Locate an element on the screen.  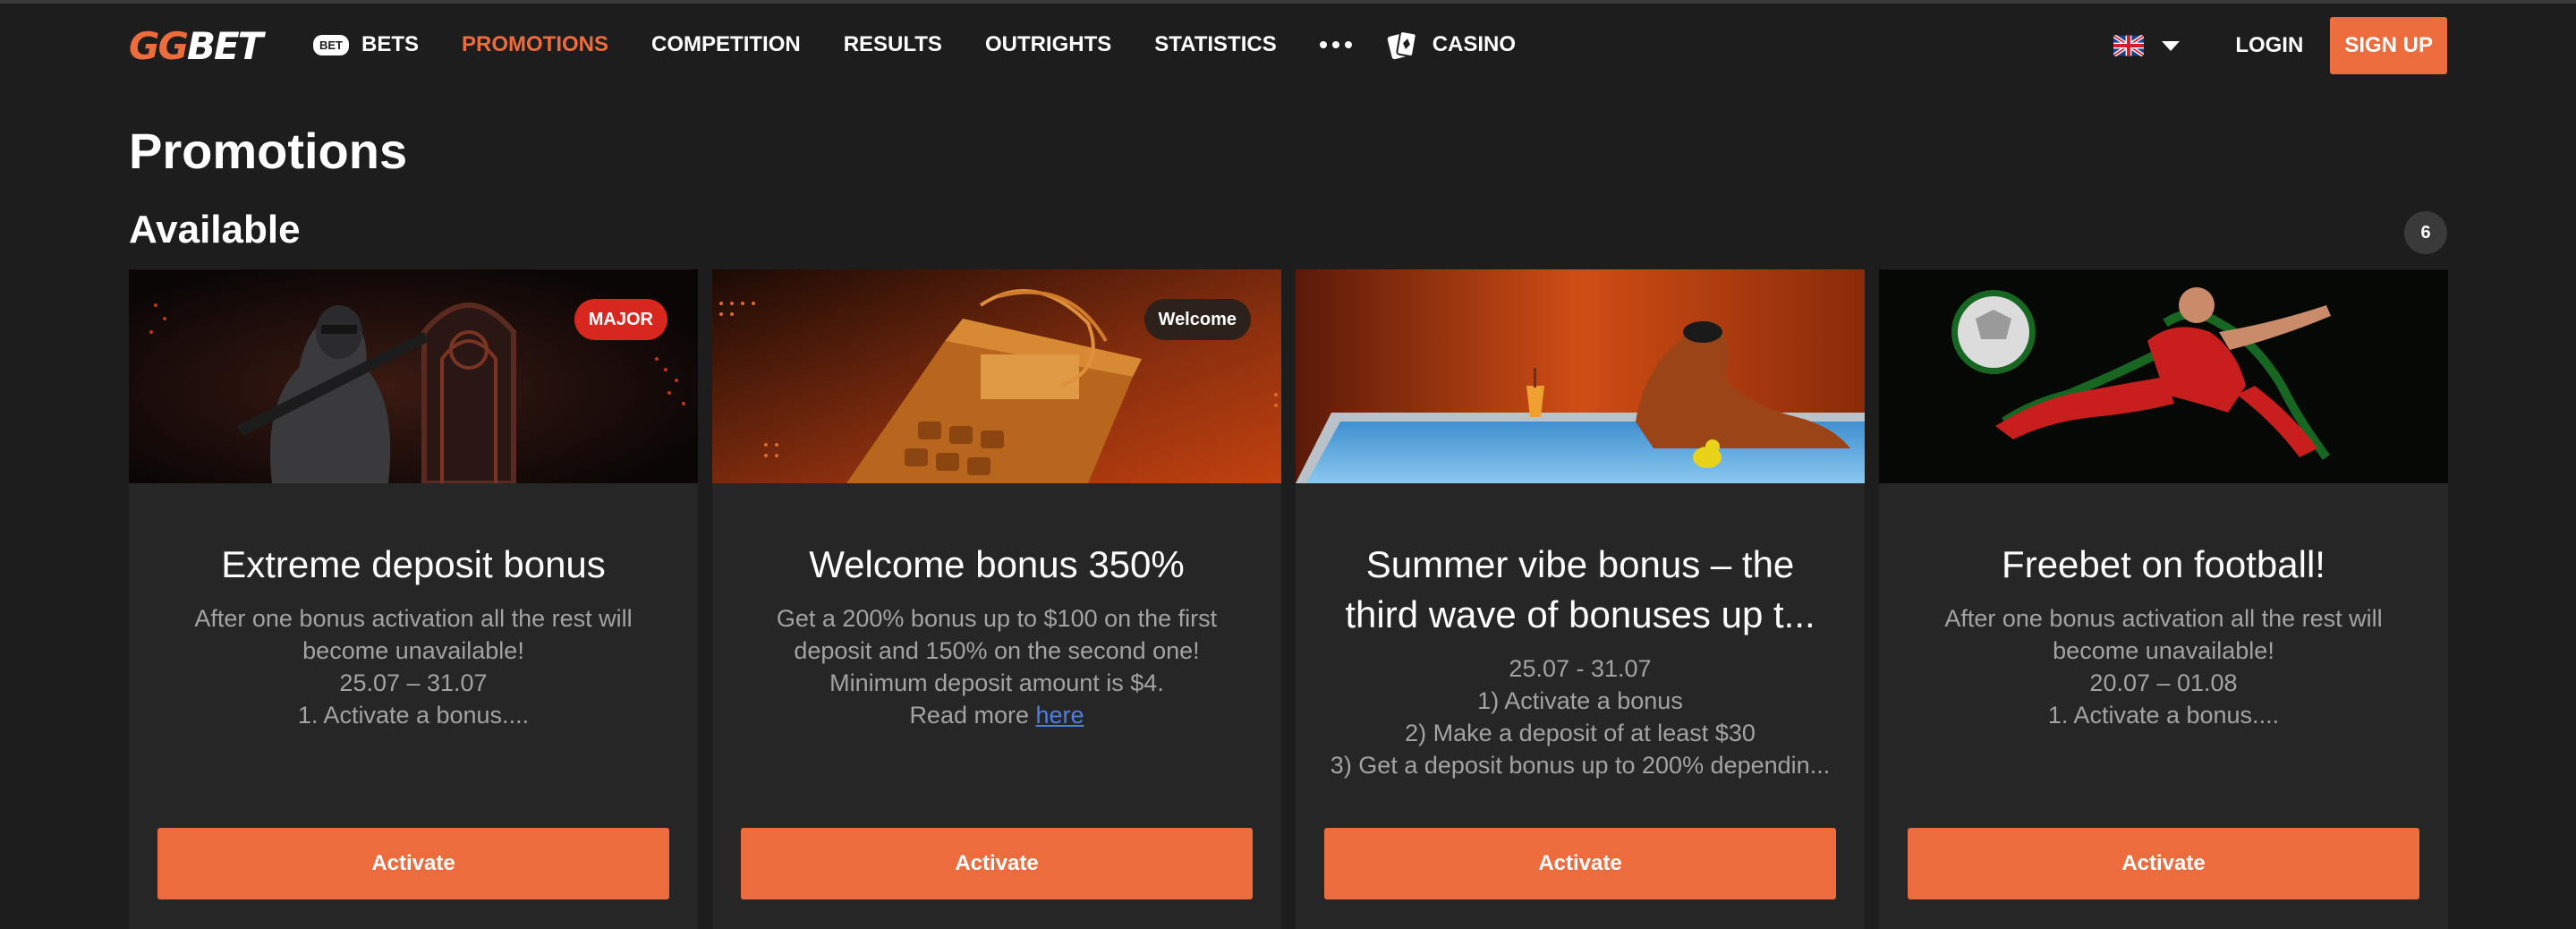
nav-item-label: COMPETITION is located at coordinates (726, 44).